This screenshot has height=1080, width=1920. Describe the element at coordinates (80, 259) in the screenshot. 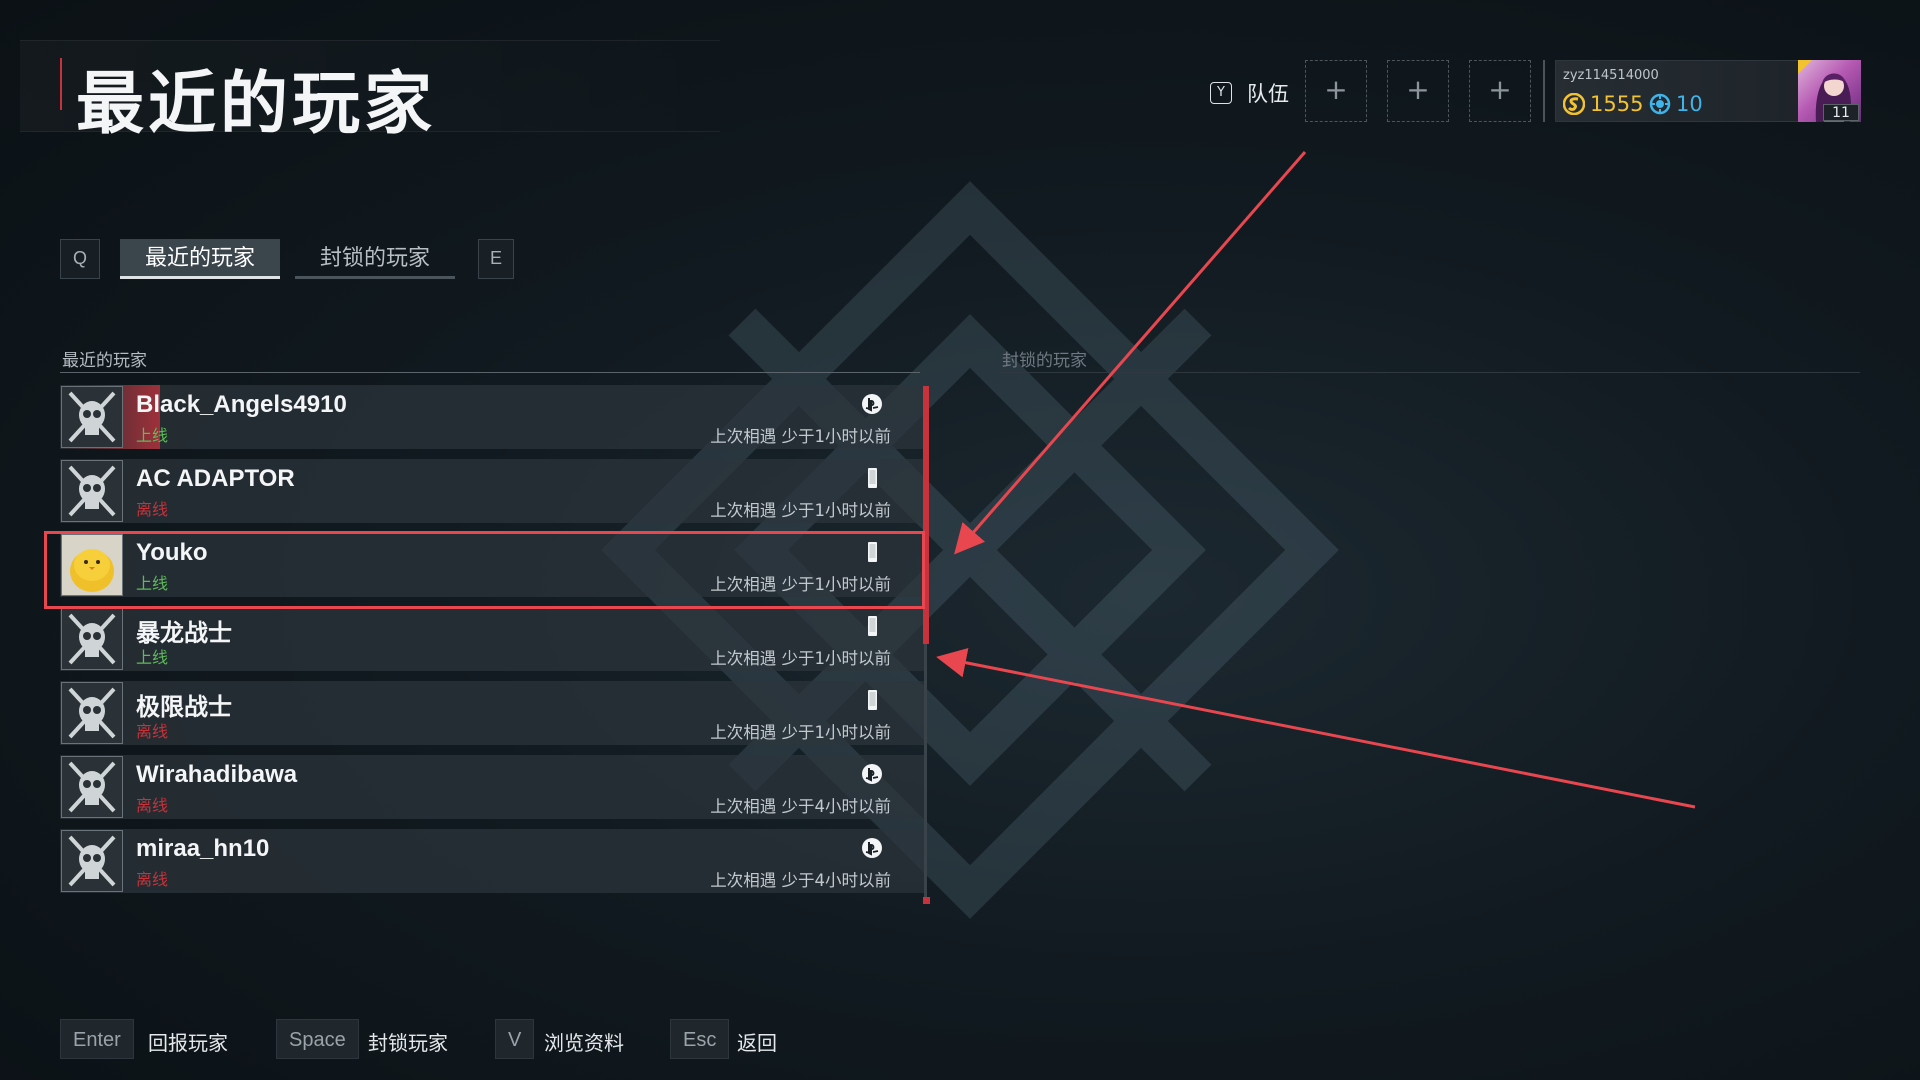

I see `tab-prev-key: Q` at that location.